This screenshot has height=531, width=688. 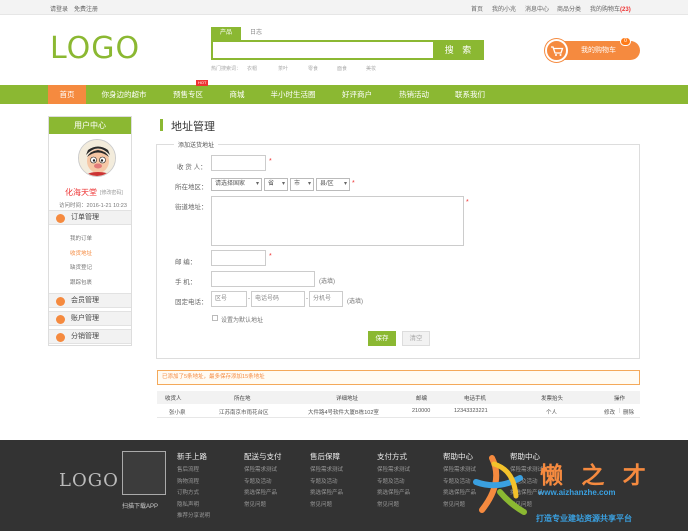 I want to click on top-bar: 请登录 免费注册 首页 我的小兆 消息中心 商品分类 我的购物车(23), so click(x=344, y=7).